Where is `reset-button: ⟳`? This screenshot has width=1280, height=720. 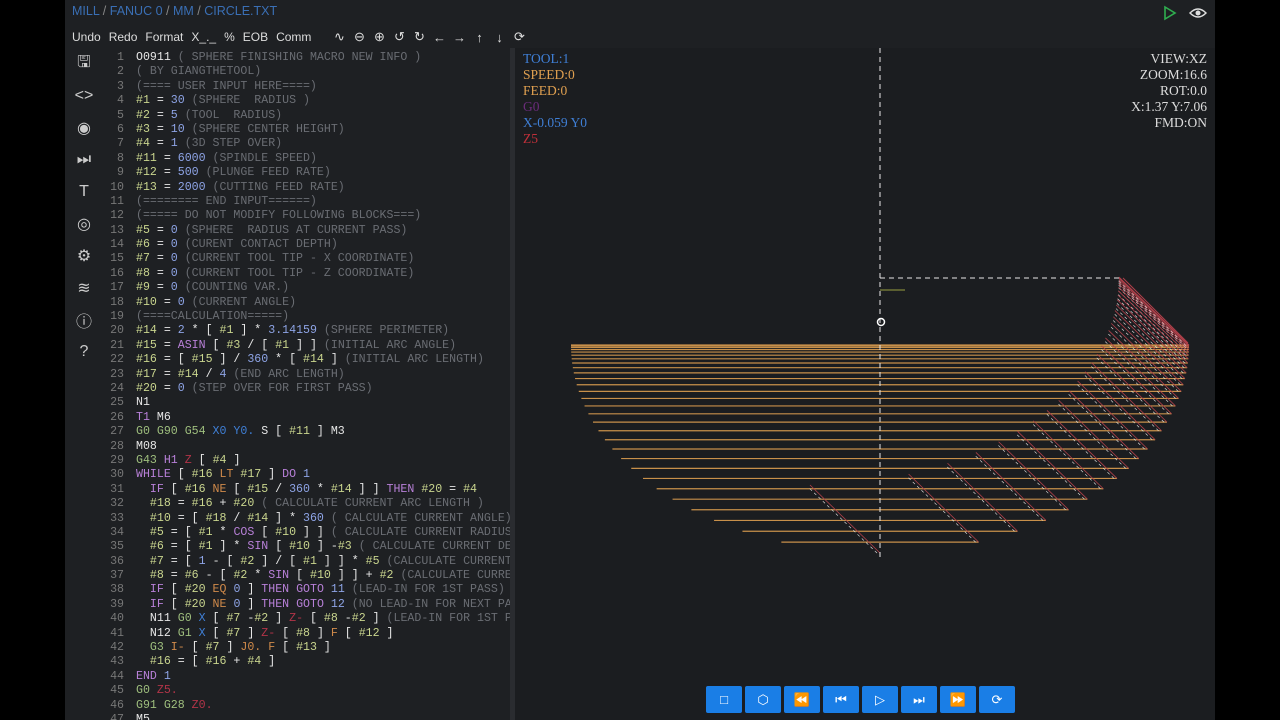
reset-button: ⟳ is located at coordinates (997, 699).